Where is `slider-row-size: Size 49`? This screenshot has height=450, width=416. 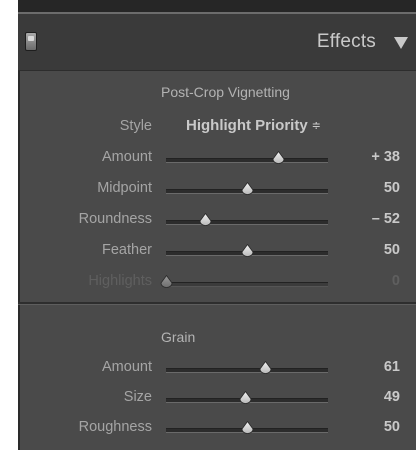 slider-row-size: Size 49 is located at coordinates (217, 399).